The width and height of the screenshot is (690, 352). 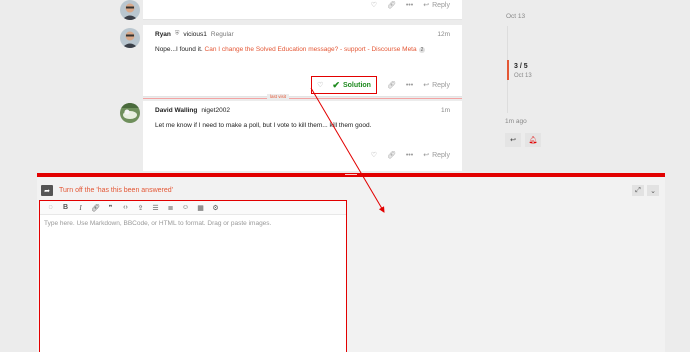 I want to click on composer-grip, so click(x=351, y=174).